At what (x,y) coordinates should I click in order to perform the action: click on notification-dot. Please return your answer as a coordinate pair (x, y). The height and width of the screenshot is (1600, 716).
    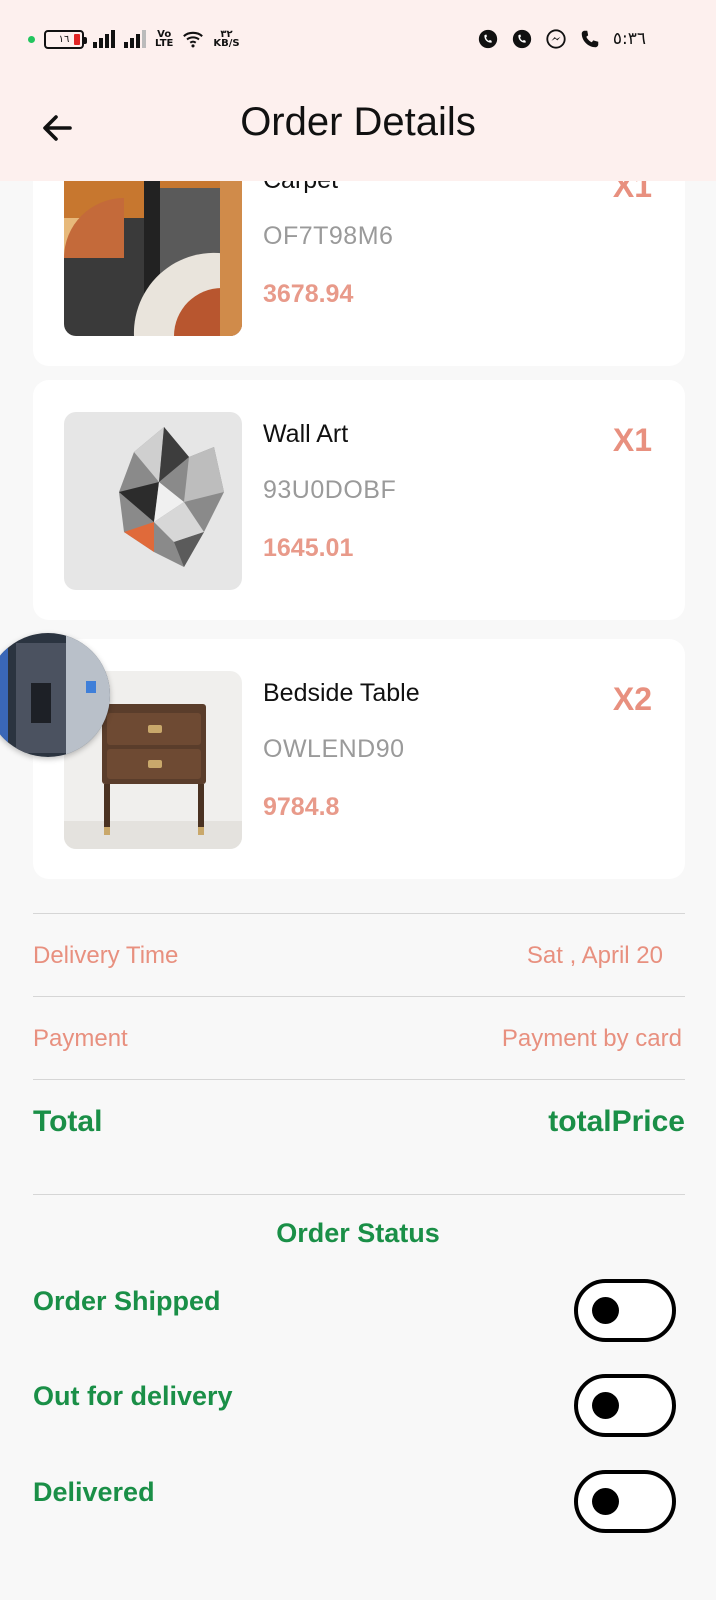
    Looking at the image, I should click on (31, 39).